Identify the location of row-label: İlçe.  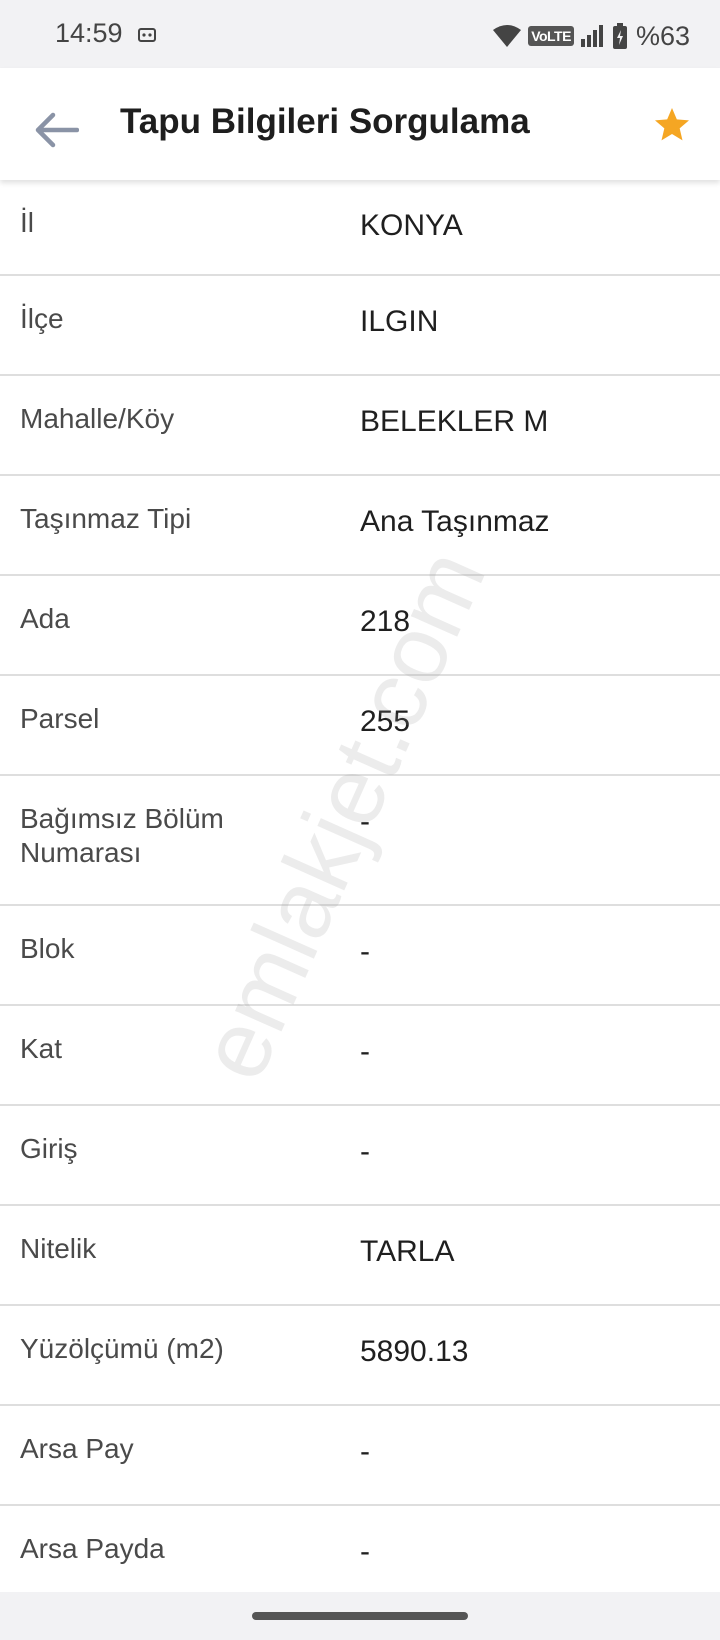
(42, 318).